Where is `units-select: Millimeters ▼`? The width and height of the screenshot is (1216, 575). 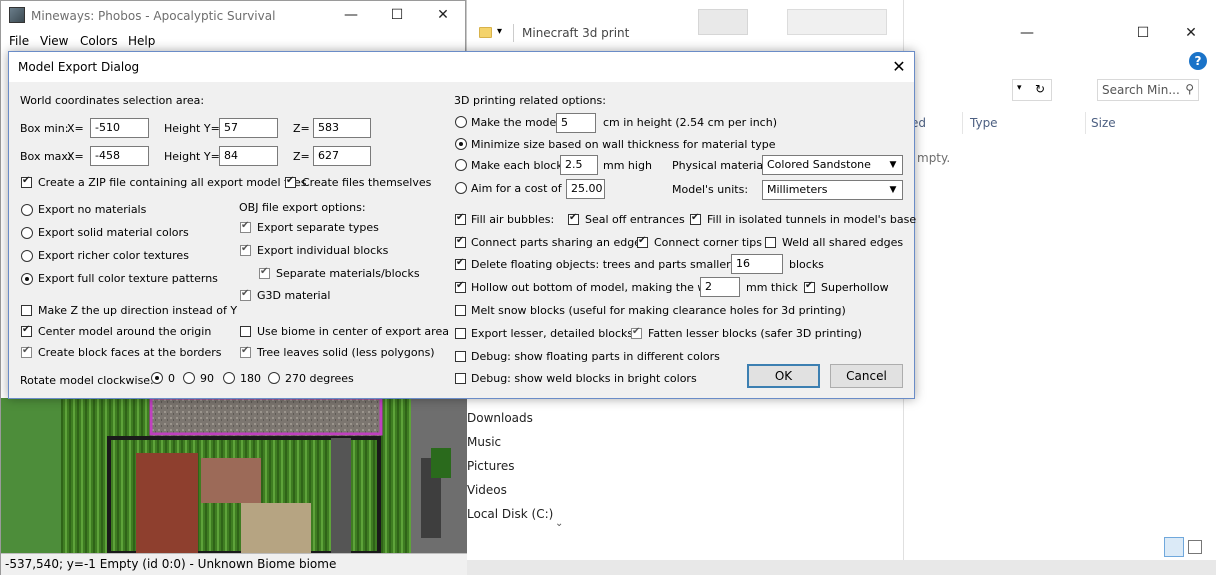
units-select: Millimeters ▼ is located at coordinates (832, 190).